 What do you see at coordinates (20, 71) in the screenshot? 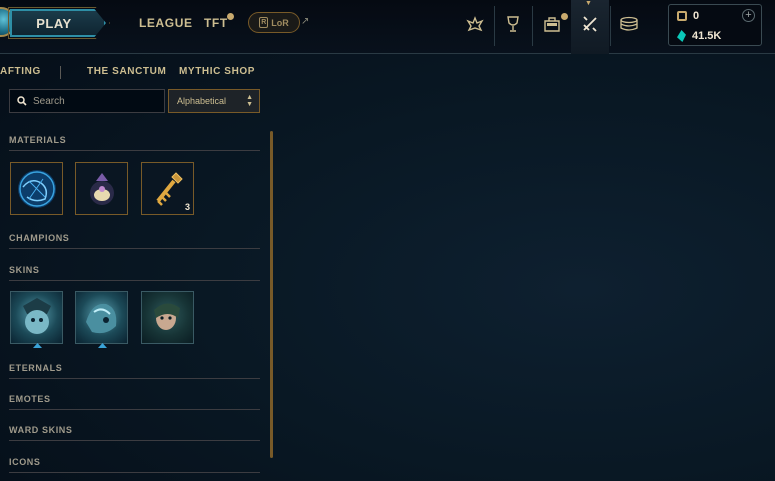
I see `tab-crafting: AFTING` at bounding box center [20, 71].